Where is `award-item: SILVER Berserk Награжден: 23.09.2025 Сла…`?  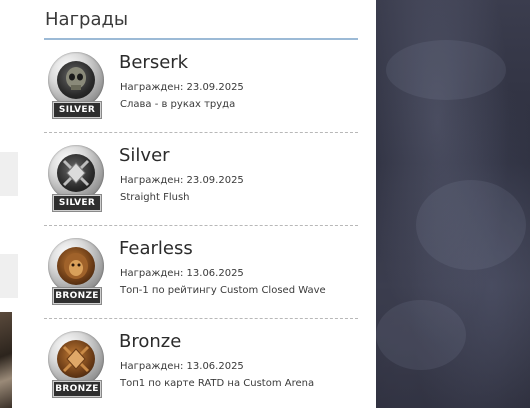
award-item: SILVER Berserk Награжден: 23.09.2025 Сла… is located at coordinates (201, 86).